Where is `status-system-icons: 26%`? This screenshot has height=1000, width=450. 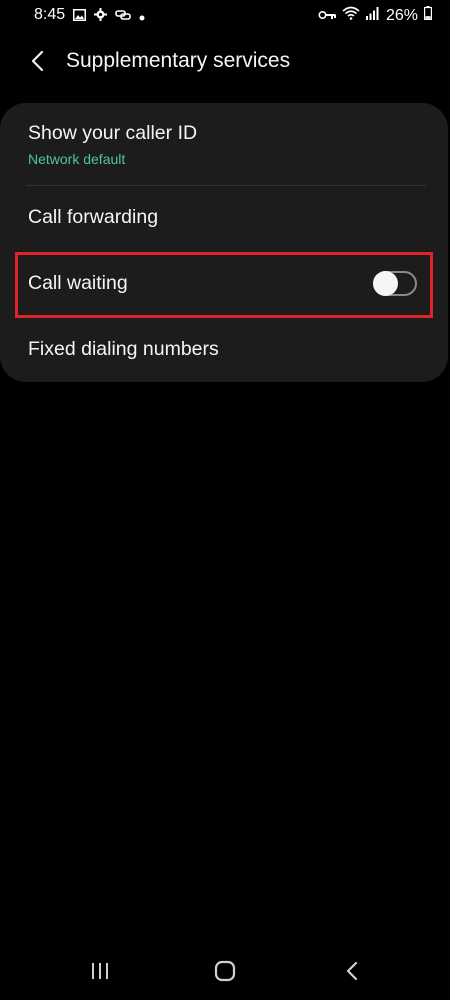 status-system-icons: 26% is located at coordinates (375, 15).